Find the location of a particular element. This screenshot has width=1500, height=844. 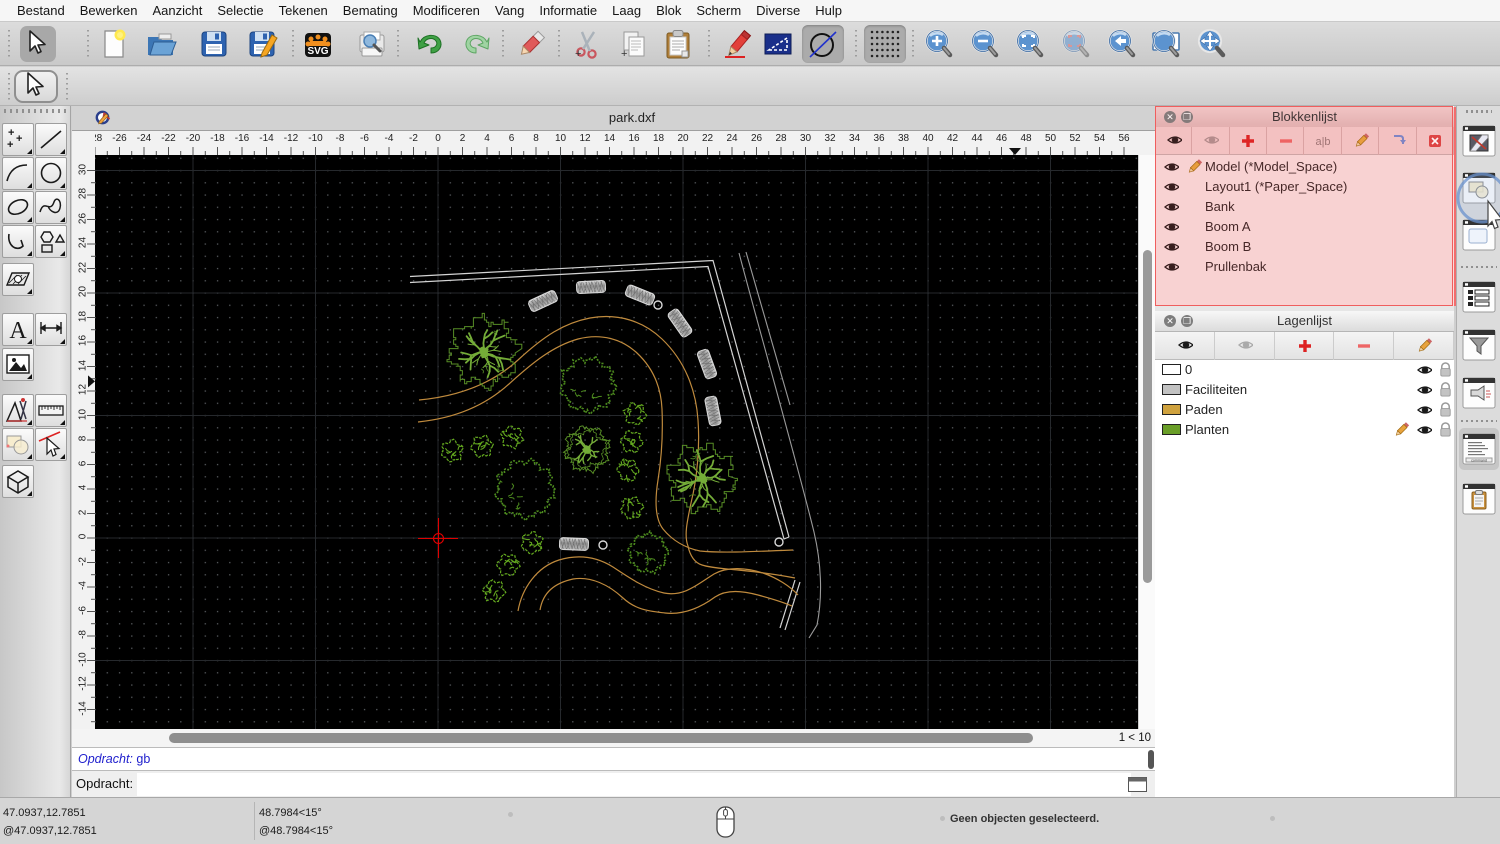

svg-text: command is located at coordinates (1479, 461).